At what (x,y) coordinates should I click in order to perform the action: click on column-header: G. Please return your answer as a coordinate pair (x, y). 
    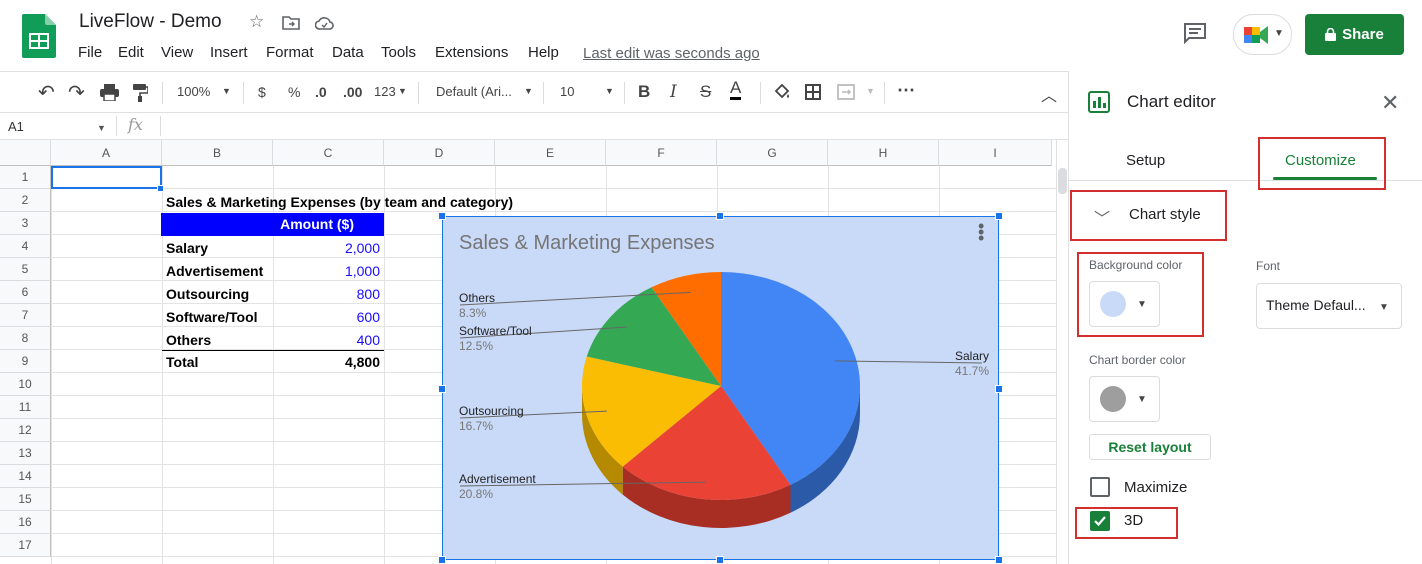
    Looking at the image, I should click on (772, 153).